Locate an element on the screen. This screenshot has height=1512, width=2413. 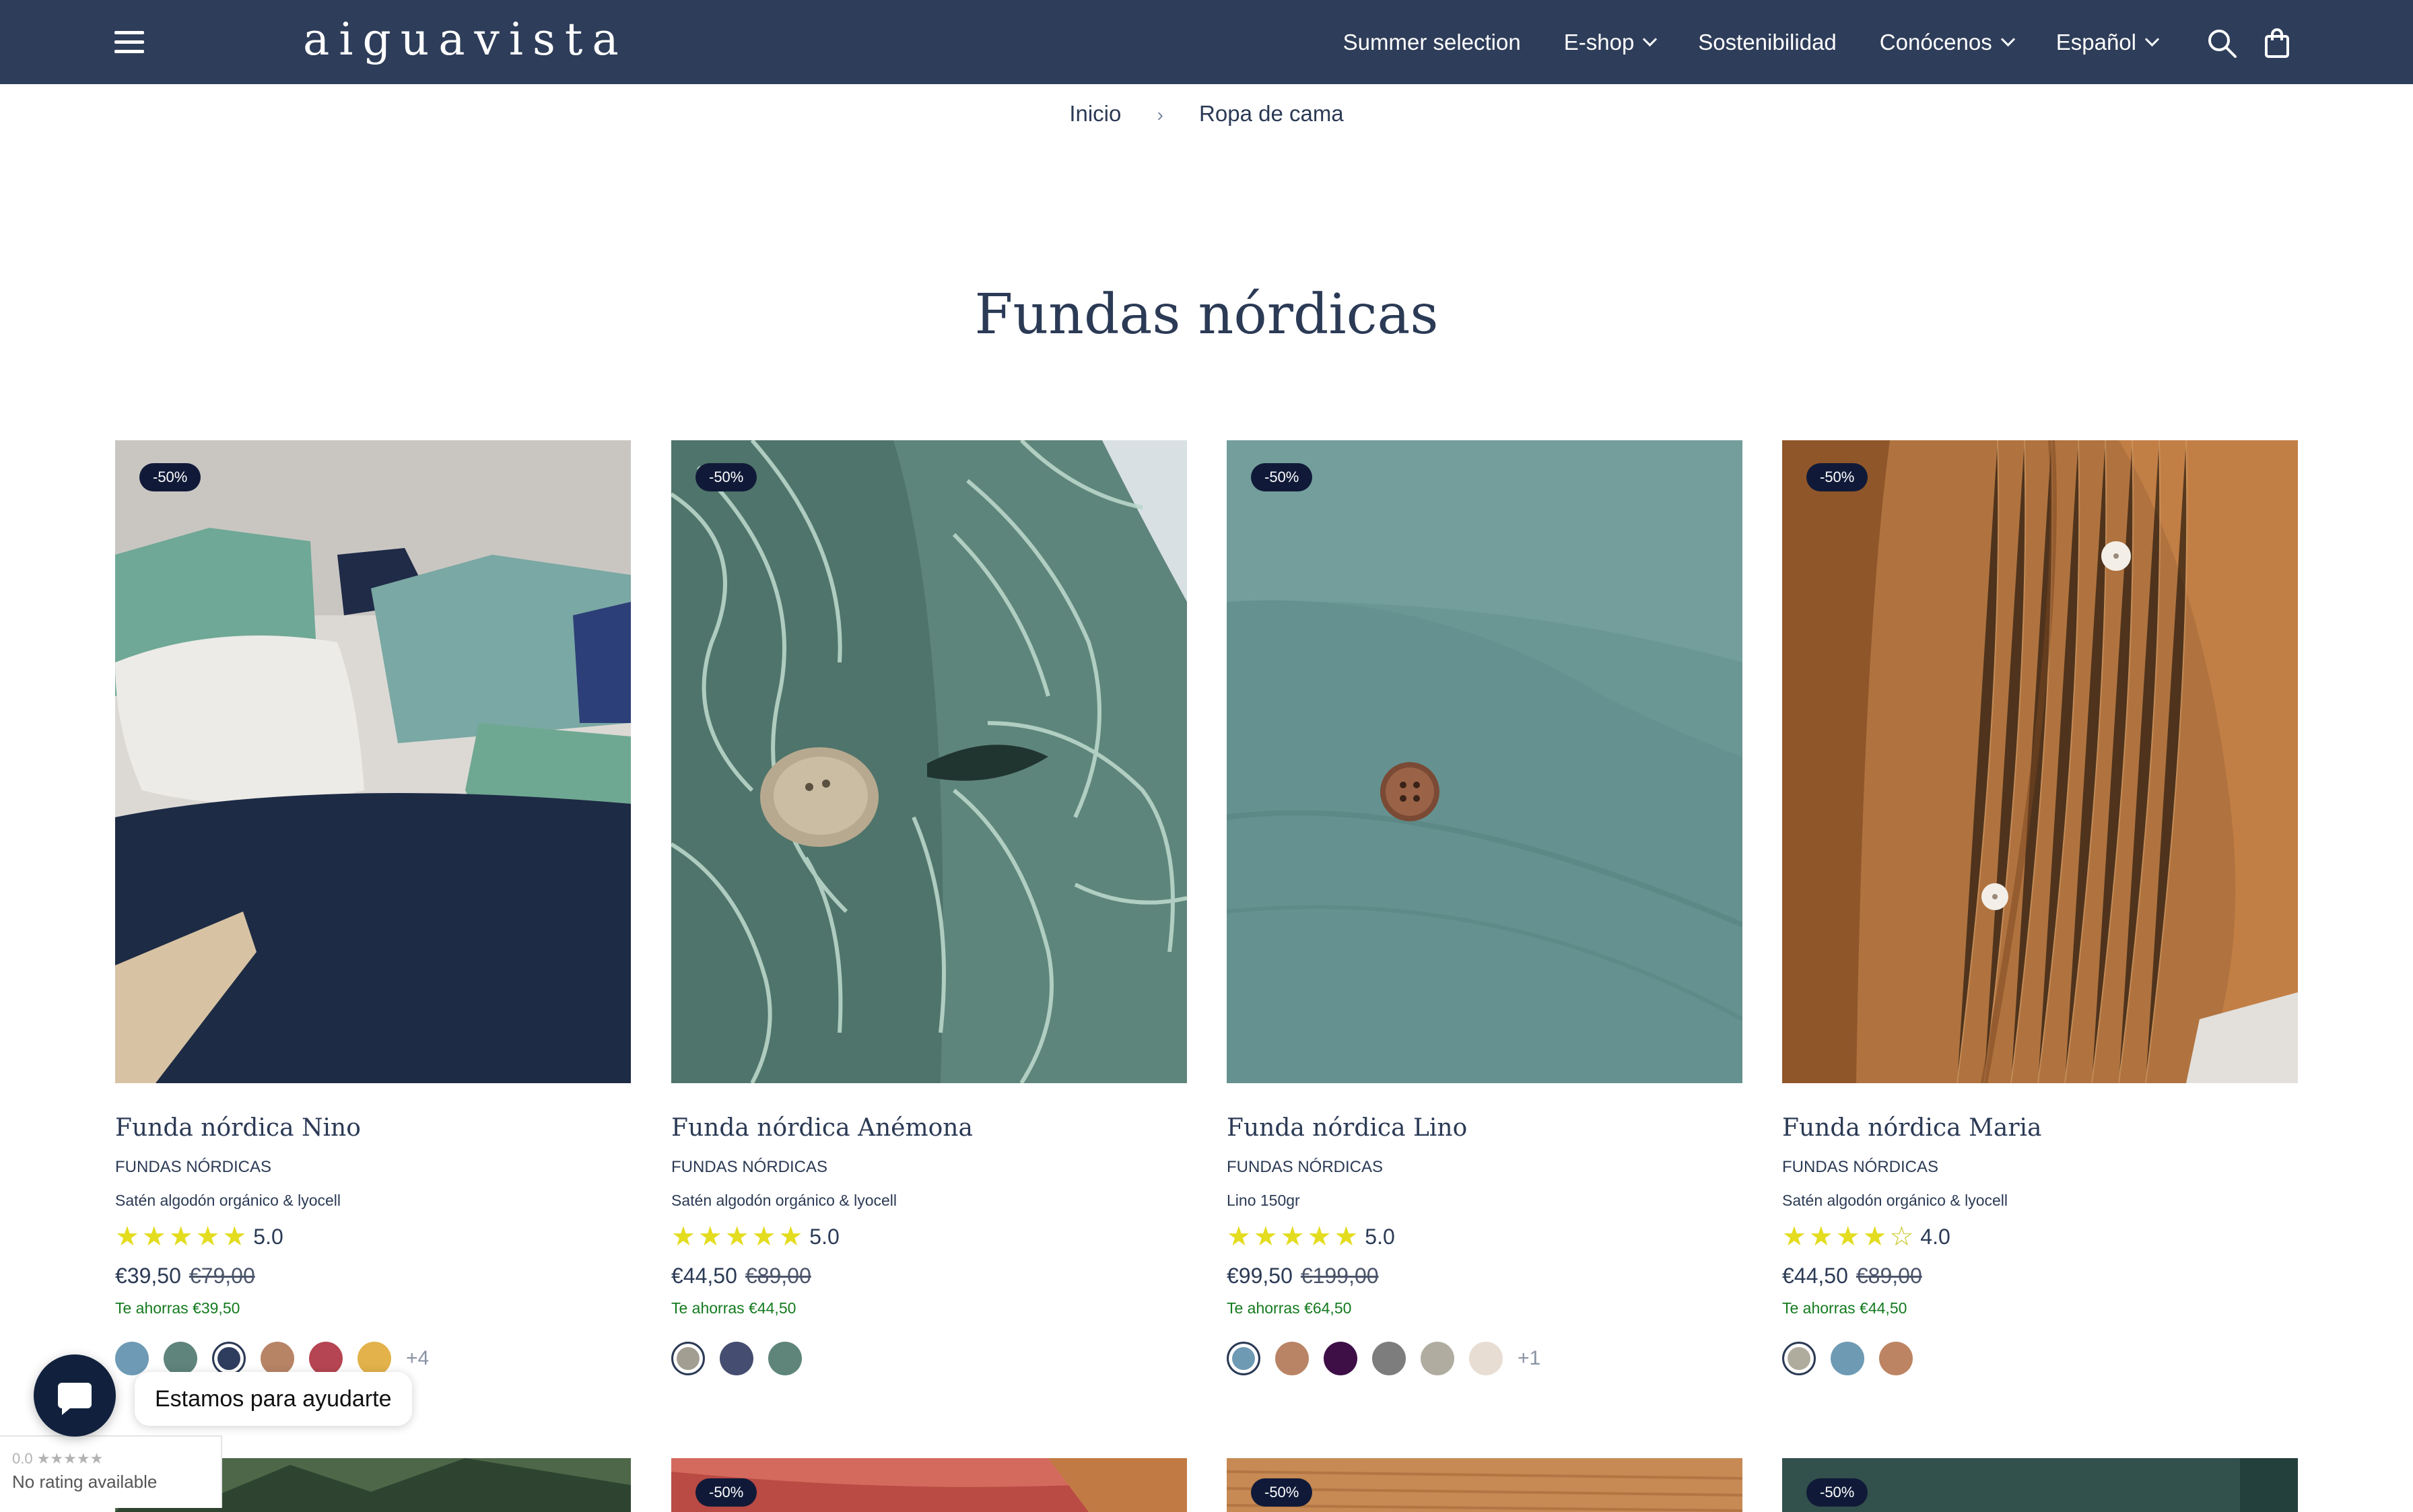
menu-icon is located at coordinates (129, 42).